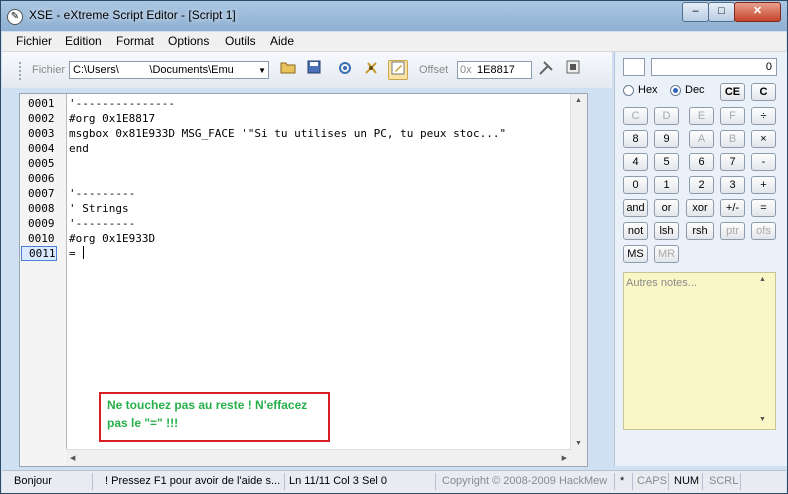  Describe the element at coordinates (153, 70) in the screenshot. I see `file-path-text: C:\Users\ \Documents\Emu` at that location.